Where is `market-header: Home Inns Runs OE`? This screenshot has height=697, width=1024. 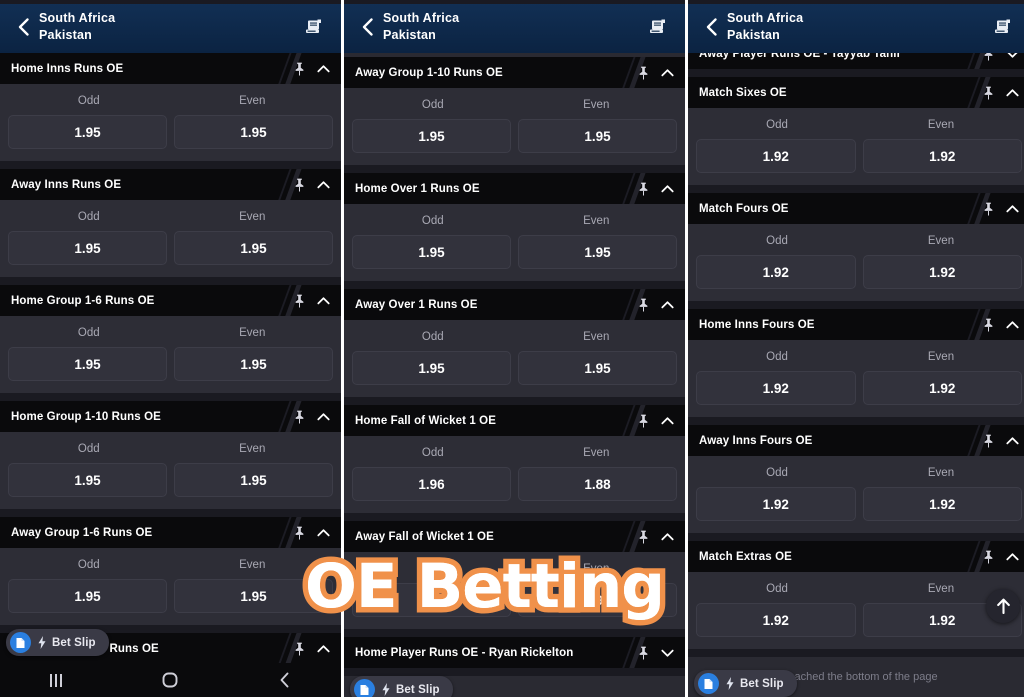 market-header: Home Inns Runs OE is located at coordinates (170, 68).